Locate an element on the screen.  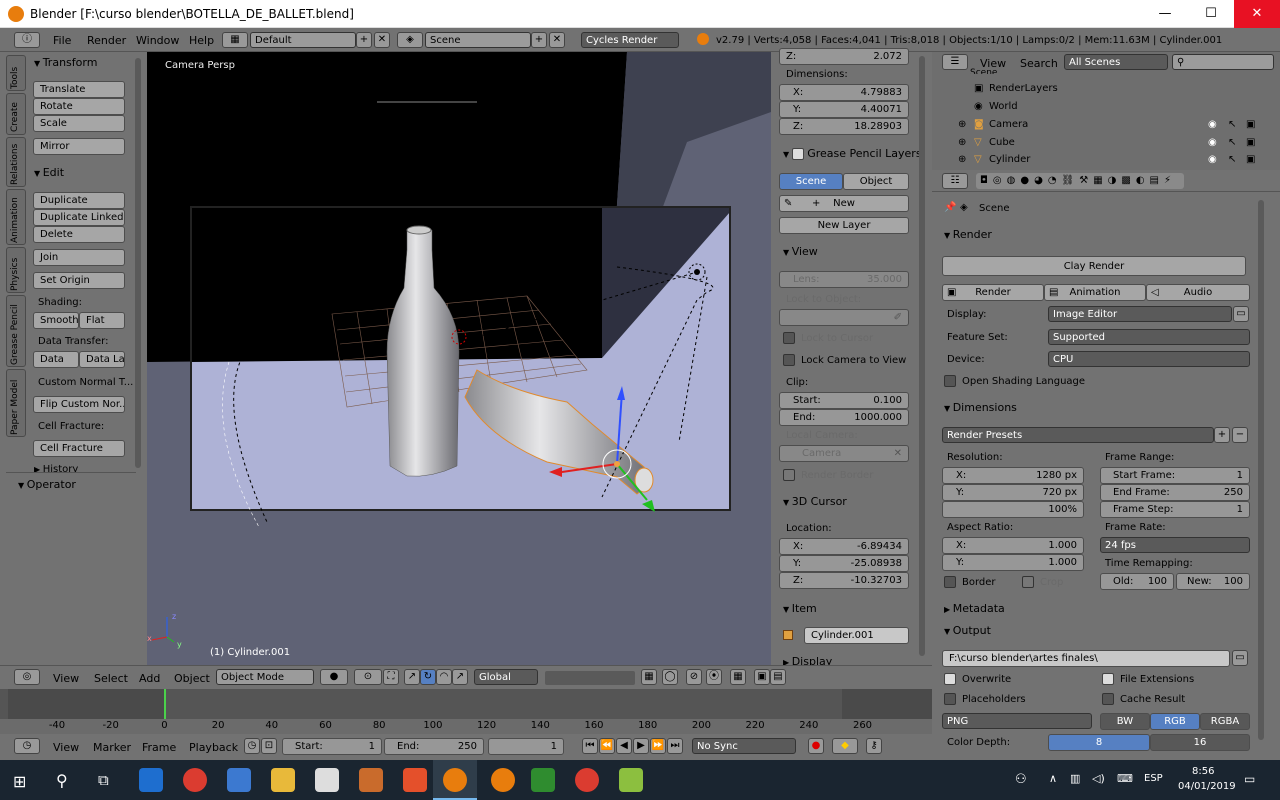
viewport-editor-type-icon: ◎ is located at coordinates (27, 677).